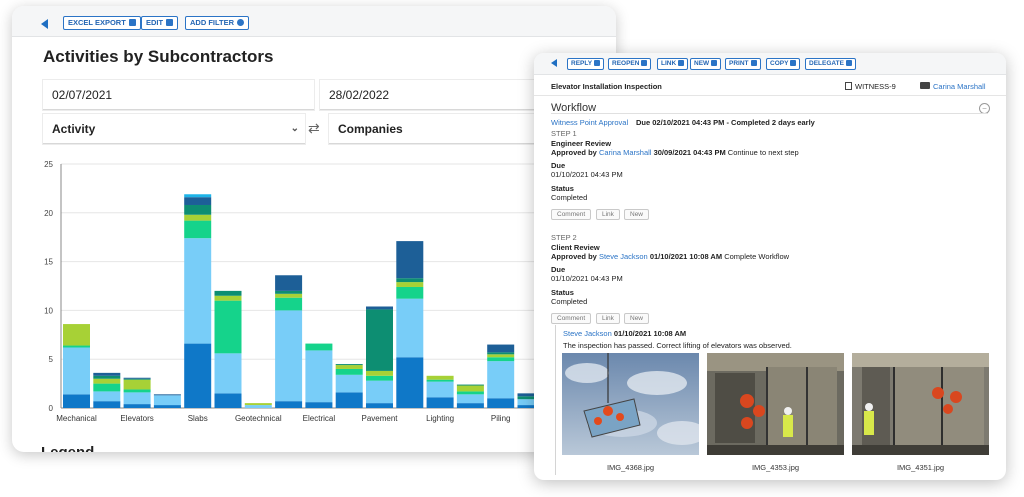 The height and width of the screenshot is (497, 1024). What do you see at coordinates (314, 128) in the screenshot?
I see `swap-icon: ⇄` at bounding box center [314, 128].